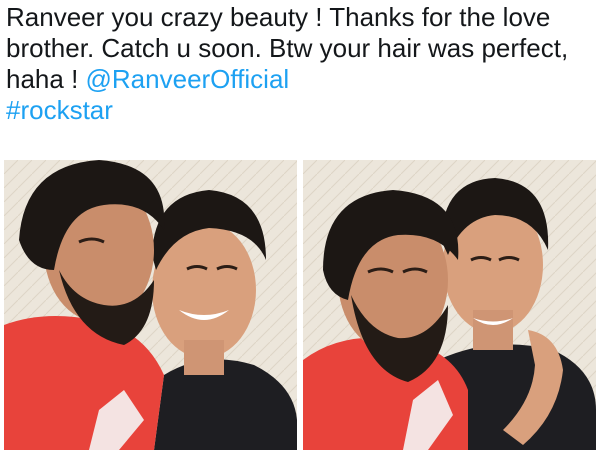 The width and height of the screenshot is (600, 450). Describe the element at coordinates (59, 110) in the screenshot. I see `hashtag-link: #rockstar` at that location.